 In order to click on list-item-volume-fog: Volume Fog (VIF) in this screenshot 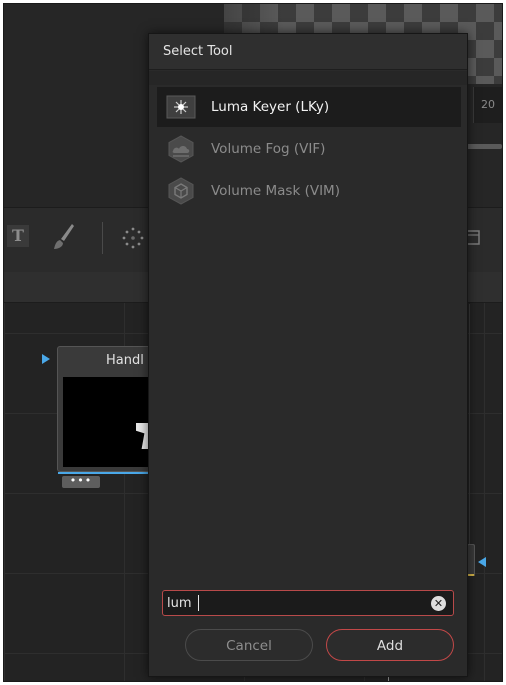, I will do `click(309, 149)`.